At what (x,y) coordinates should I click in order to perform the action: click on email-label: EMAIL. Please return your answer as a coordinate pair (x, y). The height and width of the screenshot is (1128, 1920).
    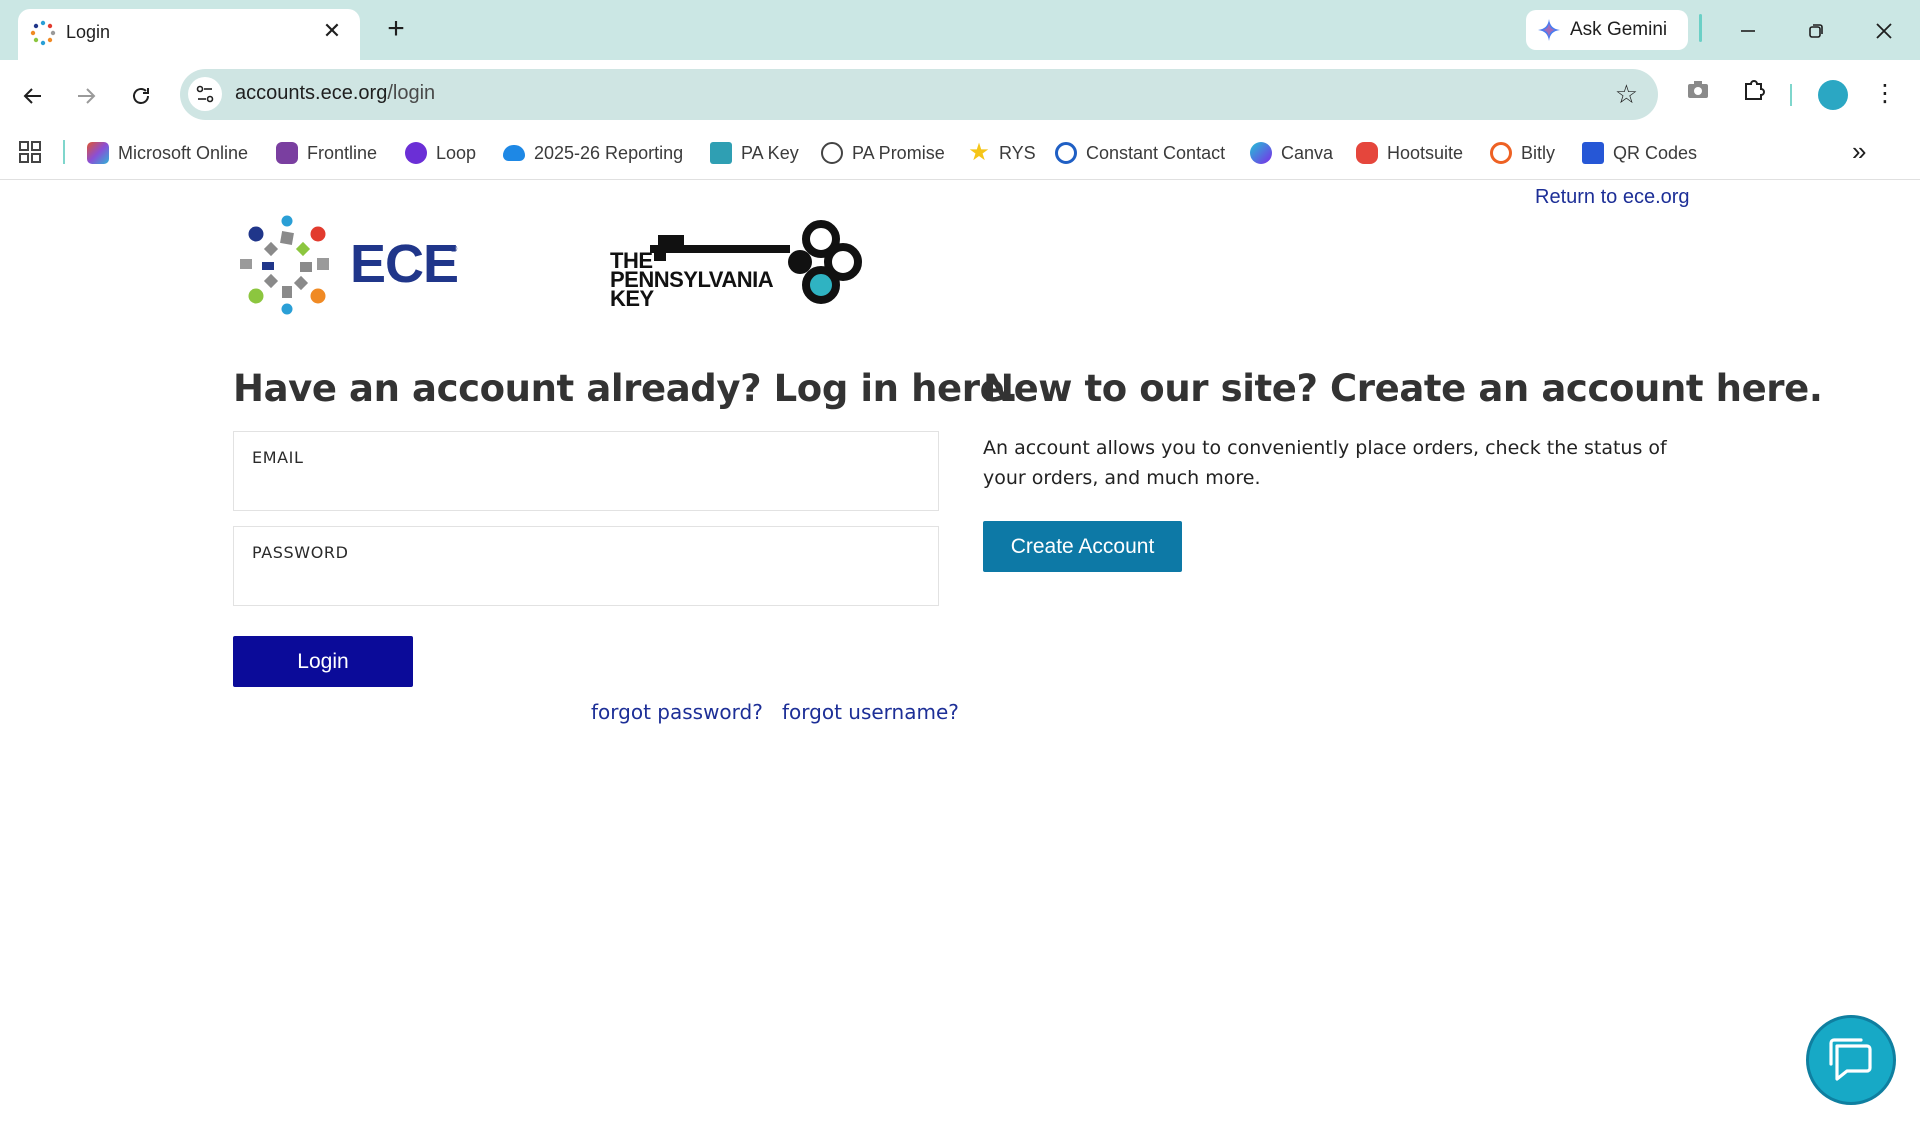
    Looking at the image, I should click on (278, 457).